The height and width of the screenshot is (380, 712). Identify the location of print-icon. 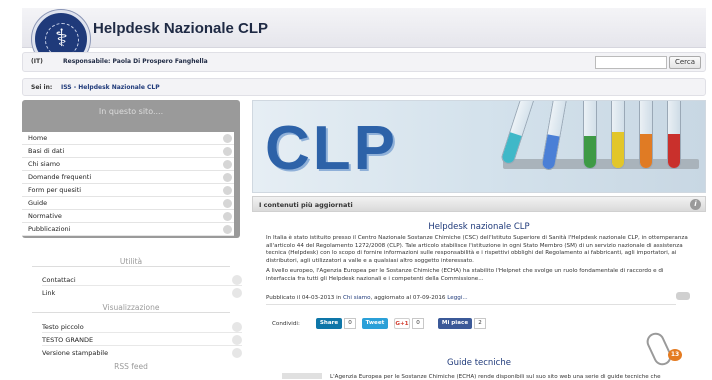
(237, 353).